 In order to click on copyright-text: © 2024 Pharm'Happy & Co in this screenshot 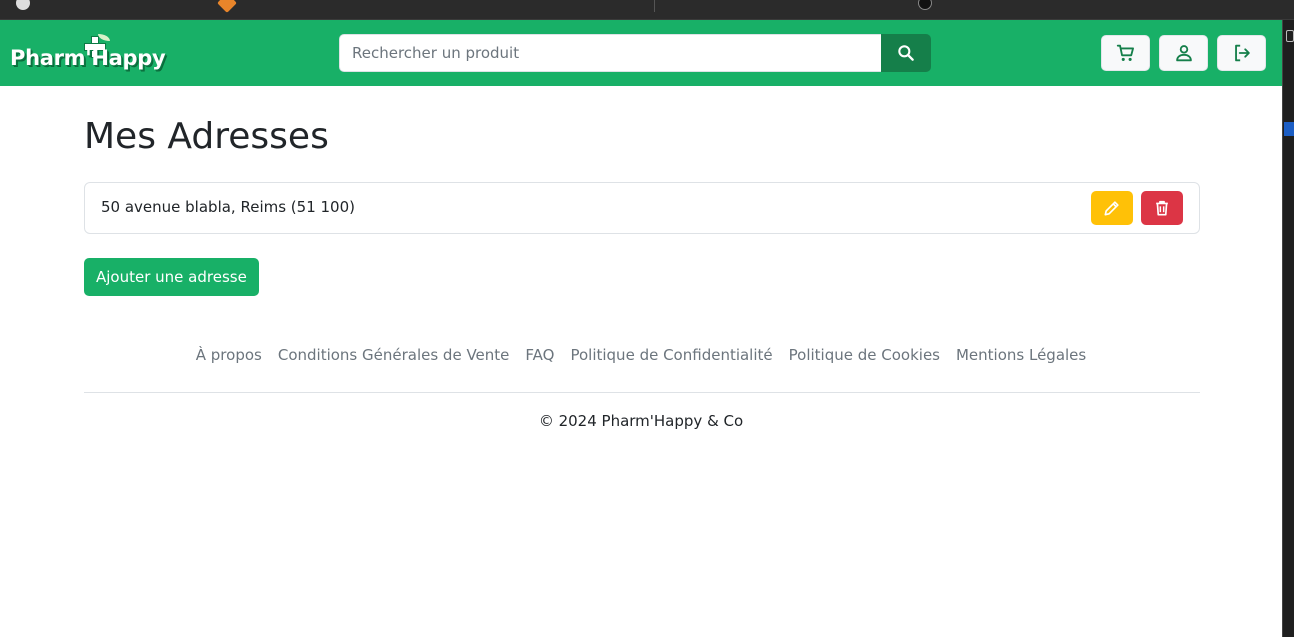, I will do `click(641, 421)`.